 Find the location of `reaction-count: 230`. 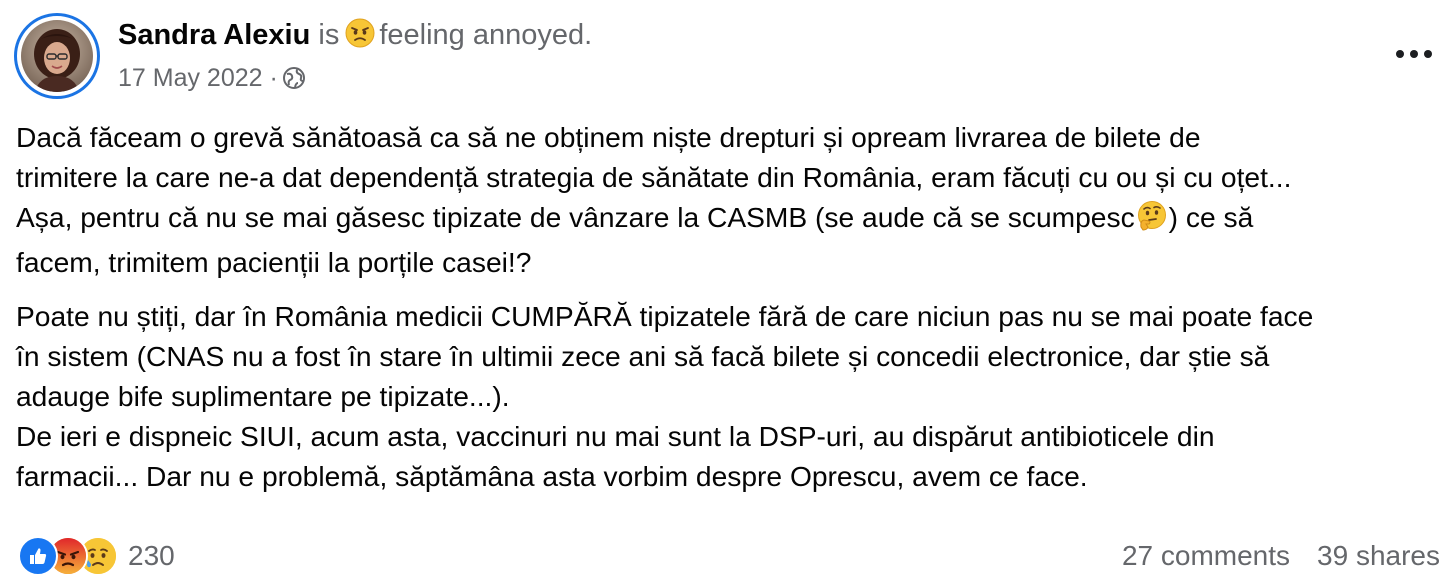

reaction-count: 230 is located at coordinates (151, 555).